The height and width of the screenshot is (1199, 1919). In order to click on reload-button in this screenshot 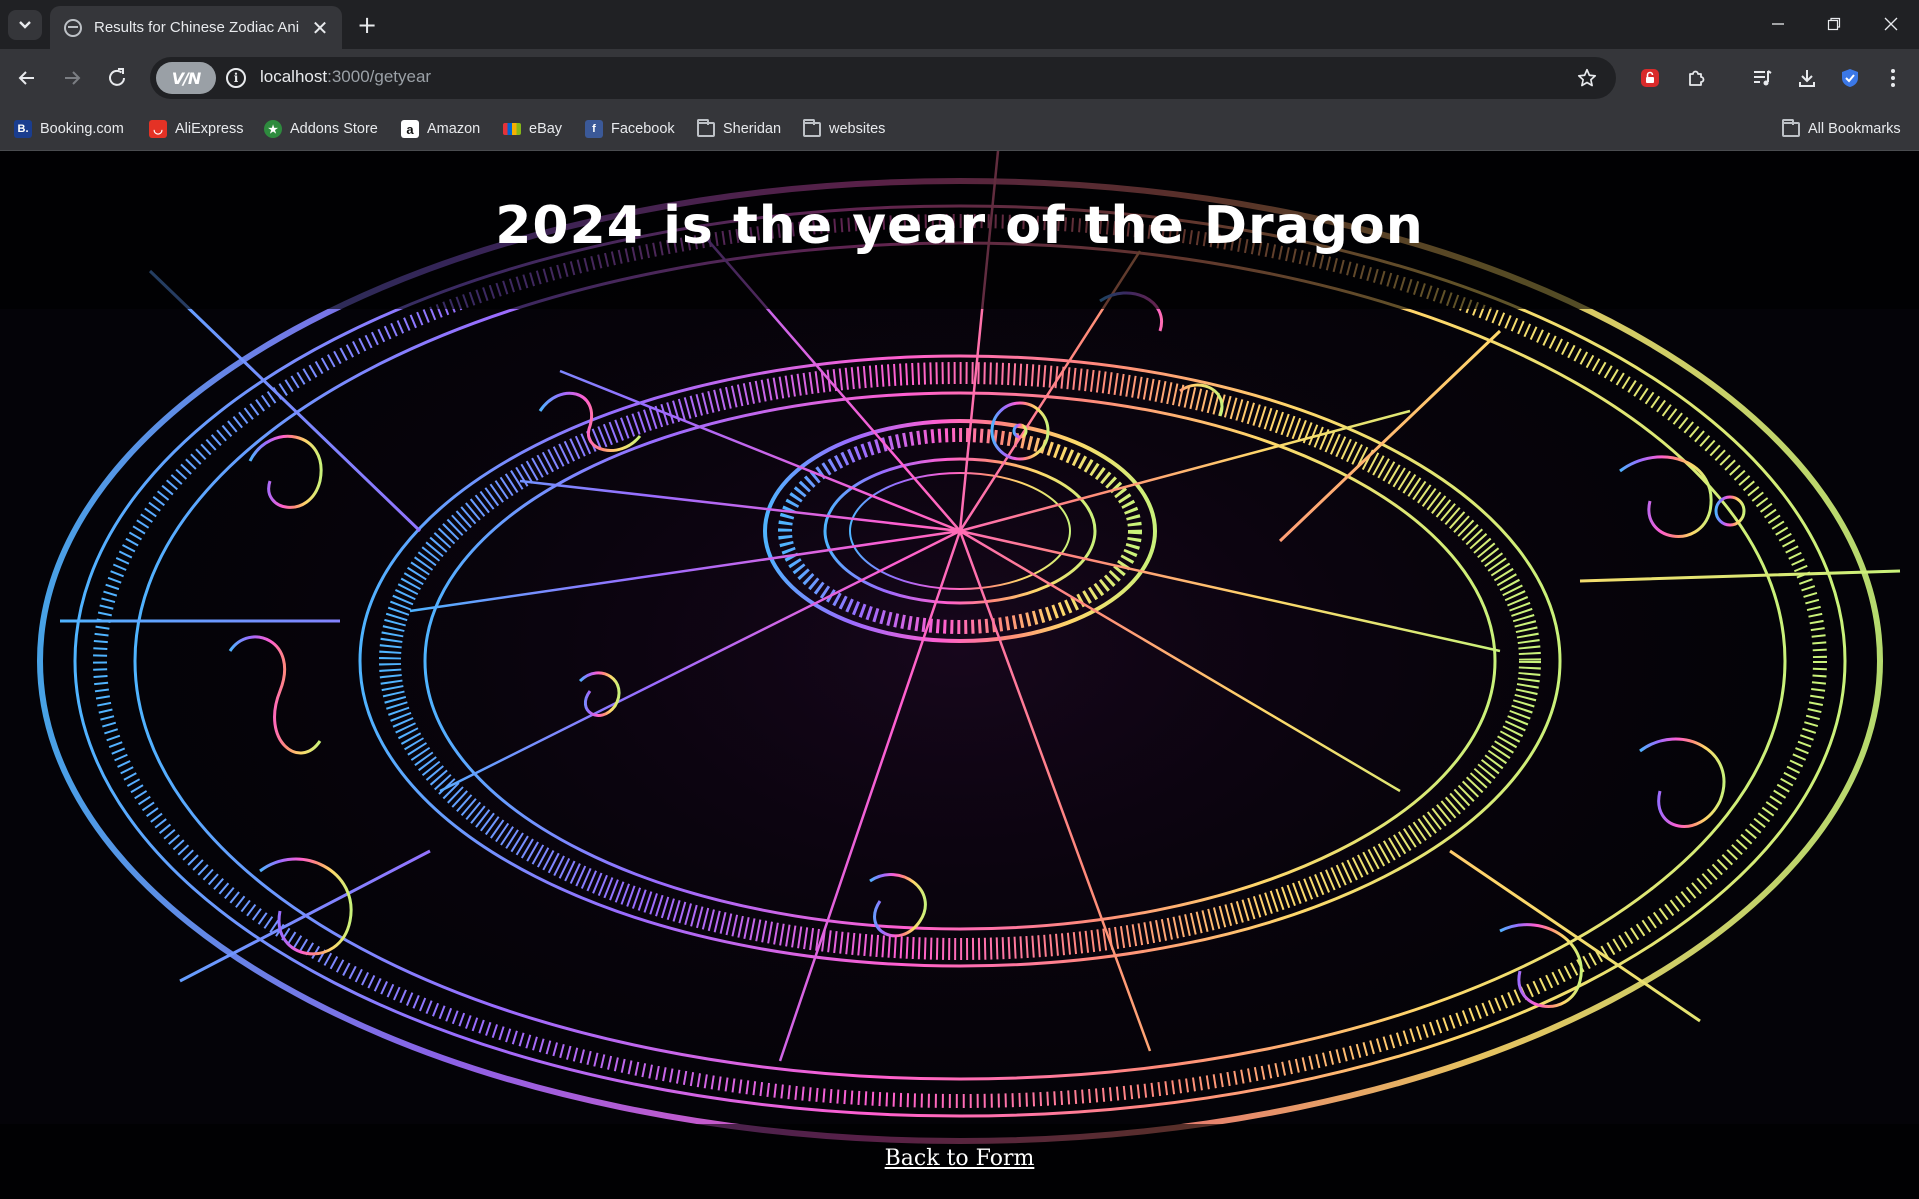, I will do `click(117, 78)`.